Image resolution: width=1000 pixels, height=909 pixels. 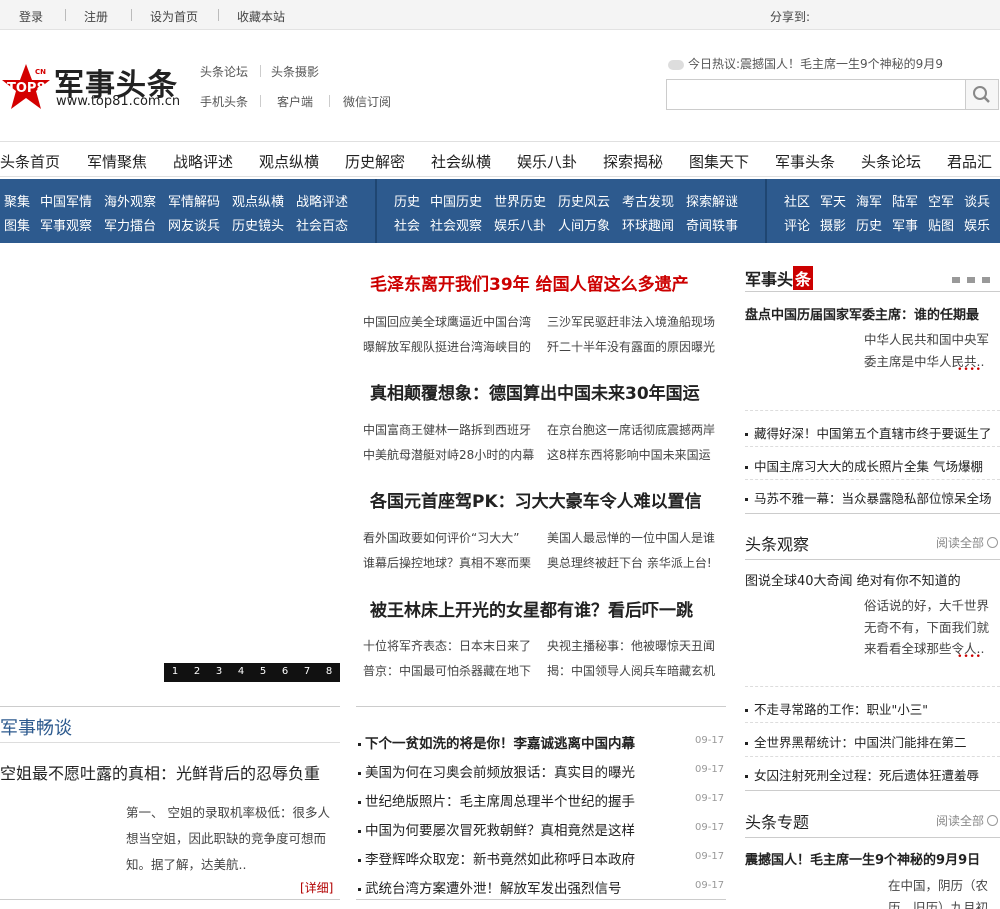 I want to click on subnav-link: 环球趣闻, so click(x=648, y=224).